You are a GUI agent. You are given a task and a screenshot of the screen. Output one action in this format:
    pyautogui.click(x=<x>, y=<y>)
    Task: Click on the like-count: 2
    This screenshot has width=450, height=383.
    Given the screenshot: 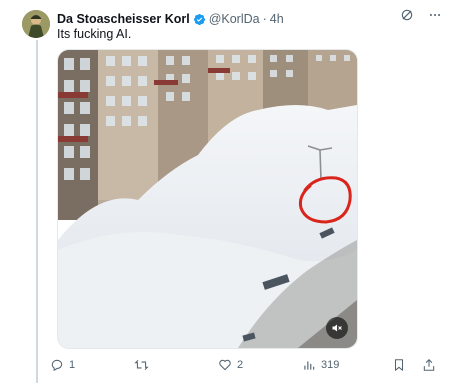 What is the action you would take?
    pyautogui.click(x=240, y=365)
    